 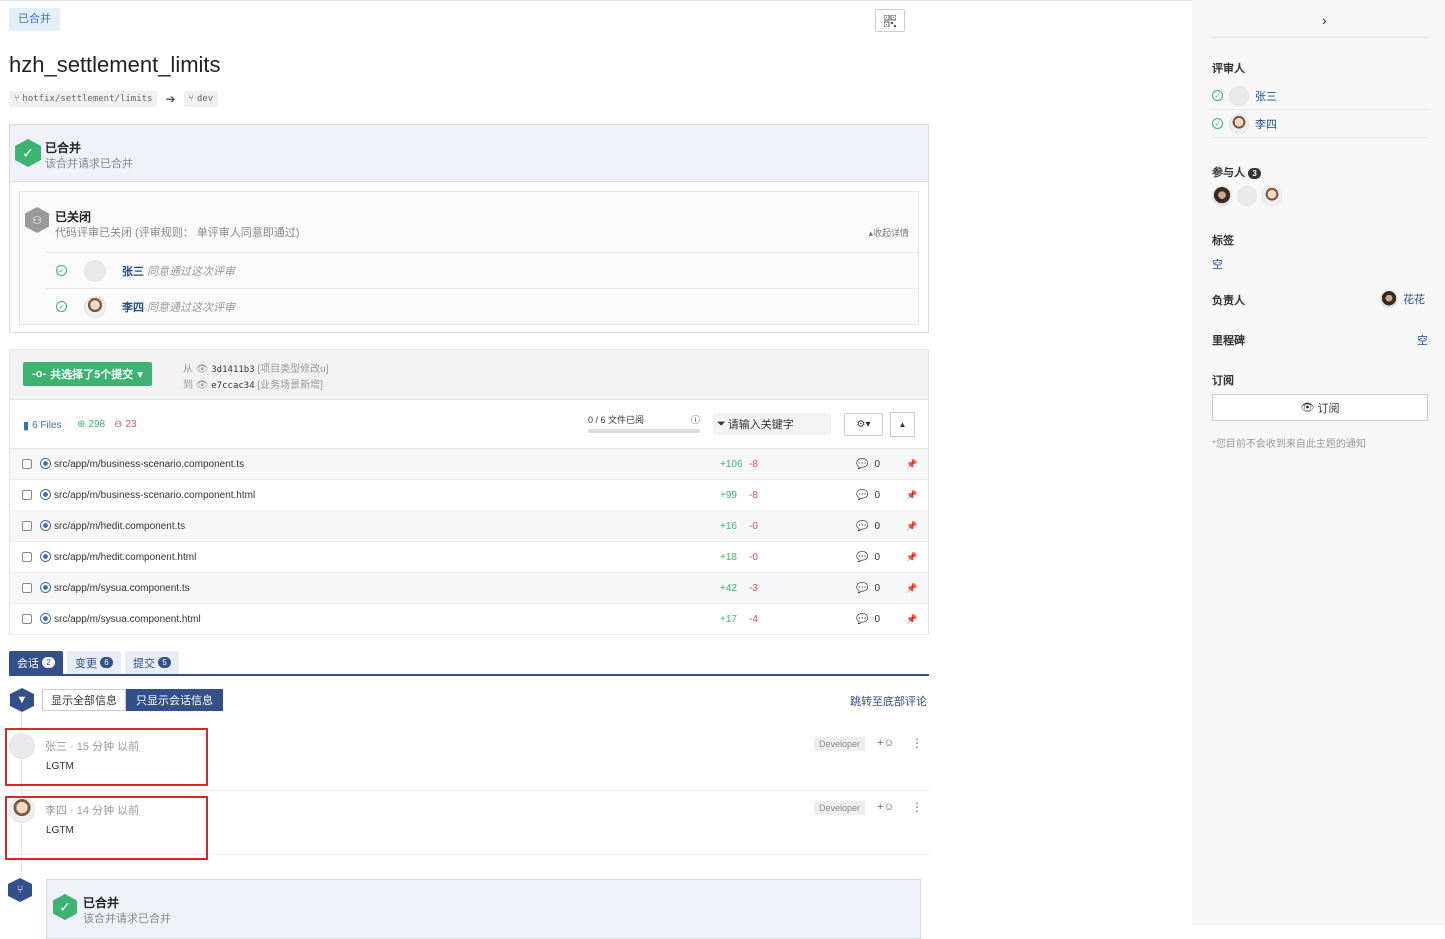 What do you see at coordinates (119, 526) in the screenshot?
I see `file-path: src/app/m/hedit.component.ts` at bounding box center [119, 526].